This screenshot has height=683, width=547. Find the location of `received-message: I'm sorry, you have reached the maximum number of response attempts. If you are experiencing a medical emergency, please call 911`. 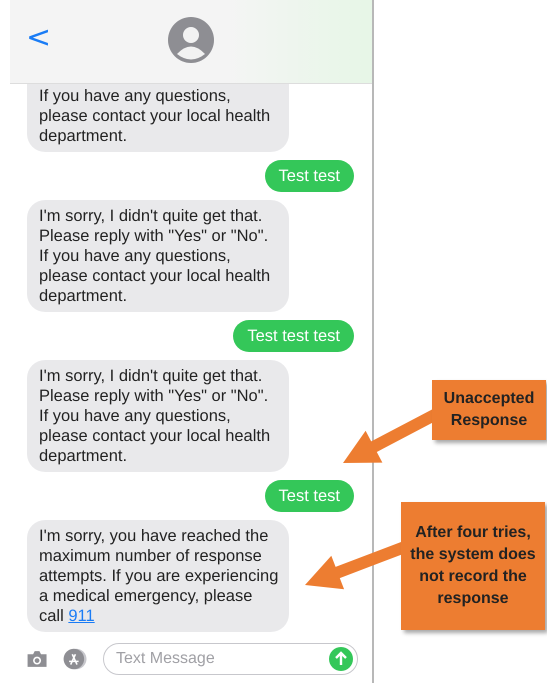

received-message: I'm sorry, you have reached the maximum number of response attempts. If you are experiencing a medical emergency, please call 911 is located at coordinates (158, 576).